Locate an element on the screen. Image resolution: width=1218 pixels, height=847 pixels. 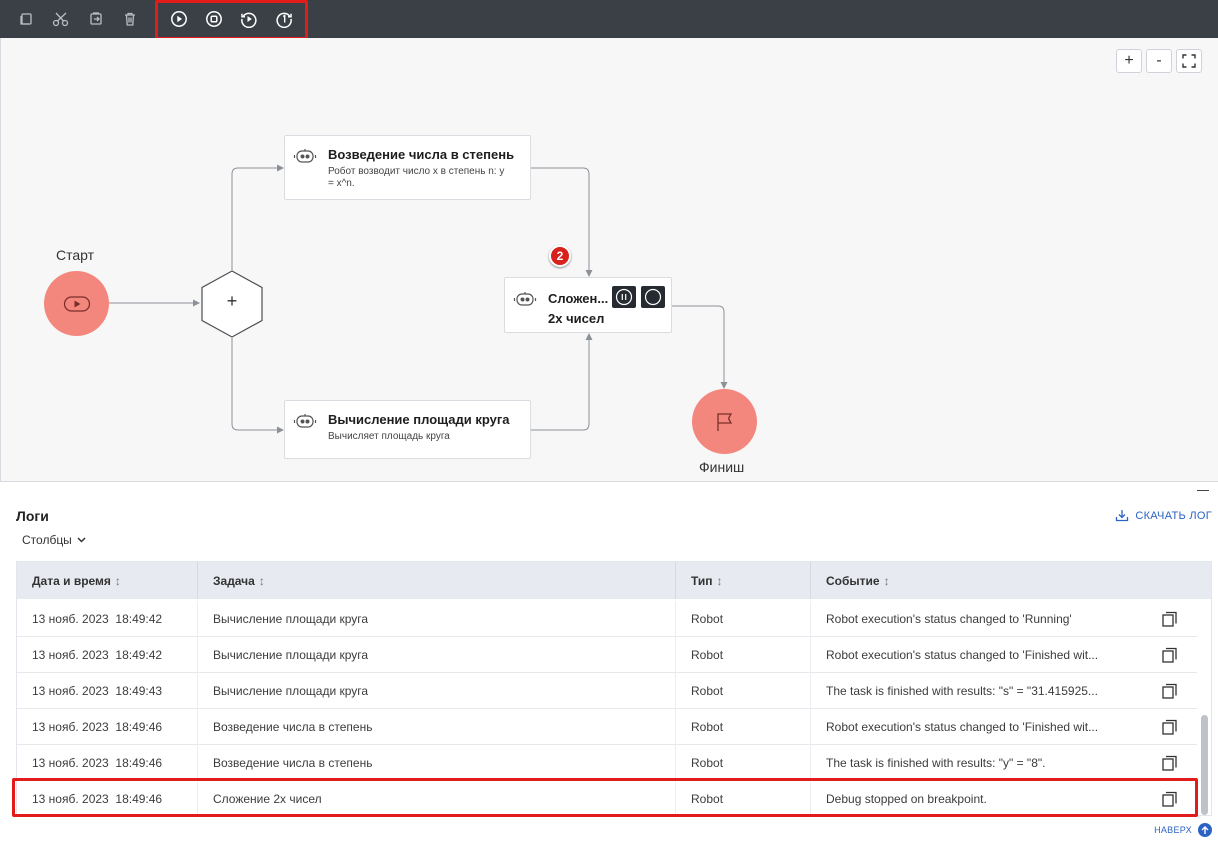
chevron-down-icon is located at coordinates (81, 540).